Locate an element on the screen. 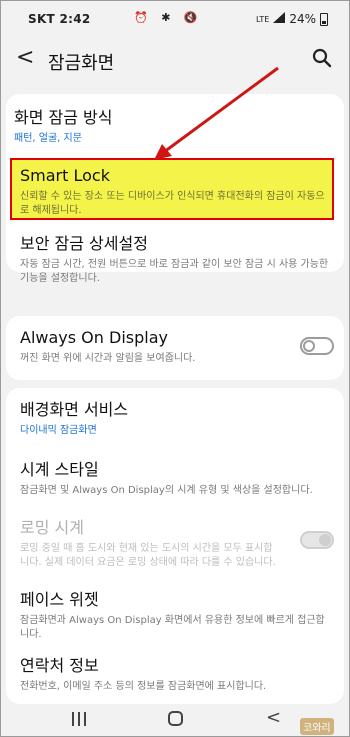 The image size is (350, 737). watermark-logo: 코와리 is located at coordinates (317, 726).